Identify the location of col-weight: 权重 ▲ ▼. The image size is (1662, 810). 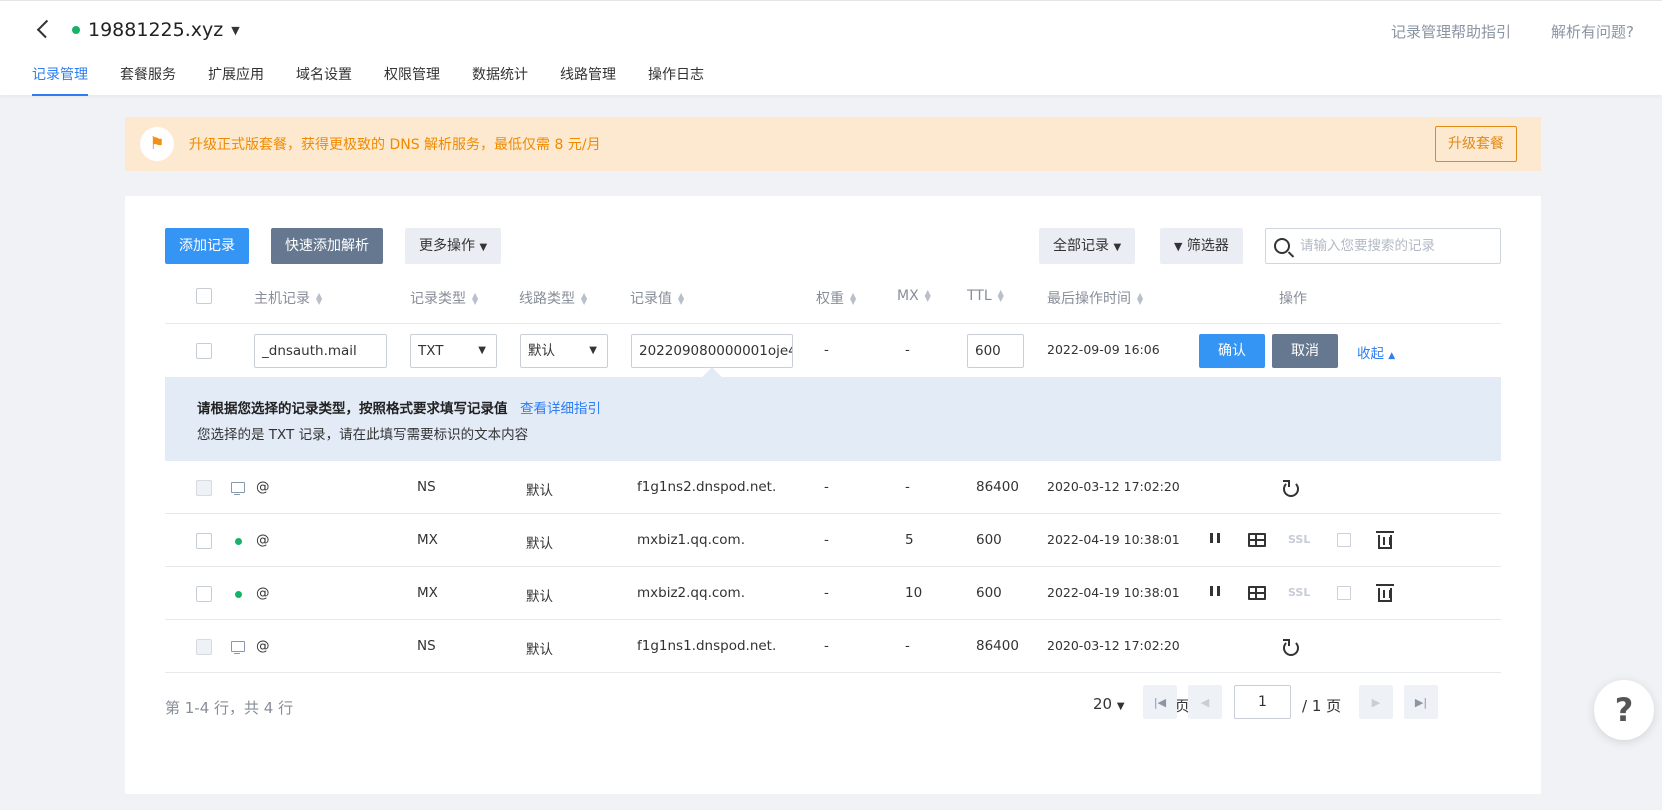
(836, 298).